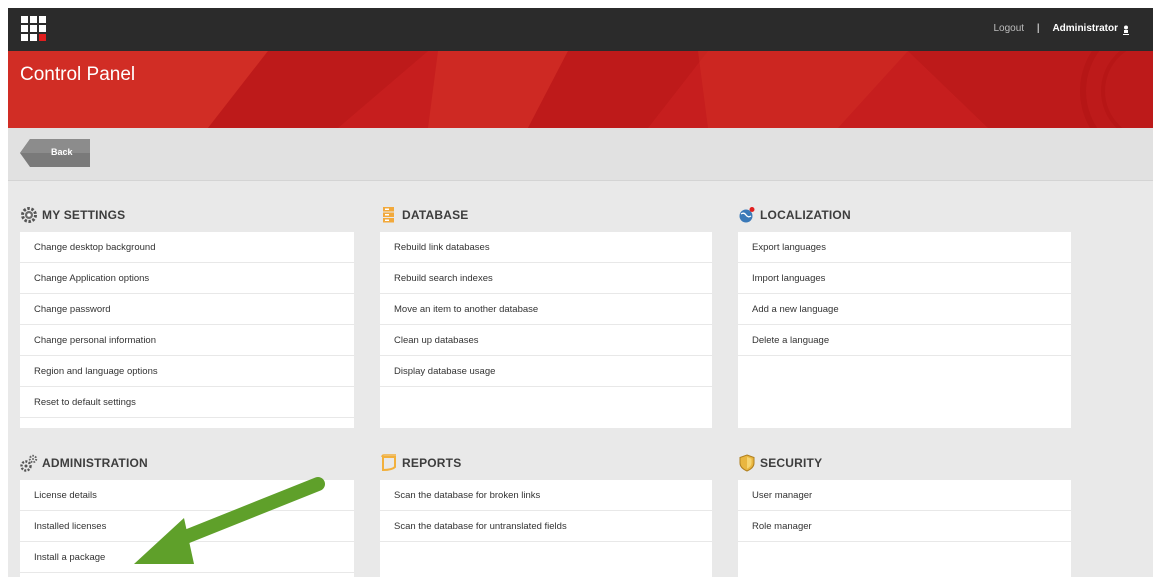 The width and height of the screenshot is (1153, 577). I want to click on back-button-label: Back, so click(62, 152).